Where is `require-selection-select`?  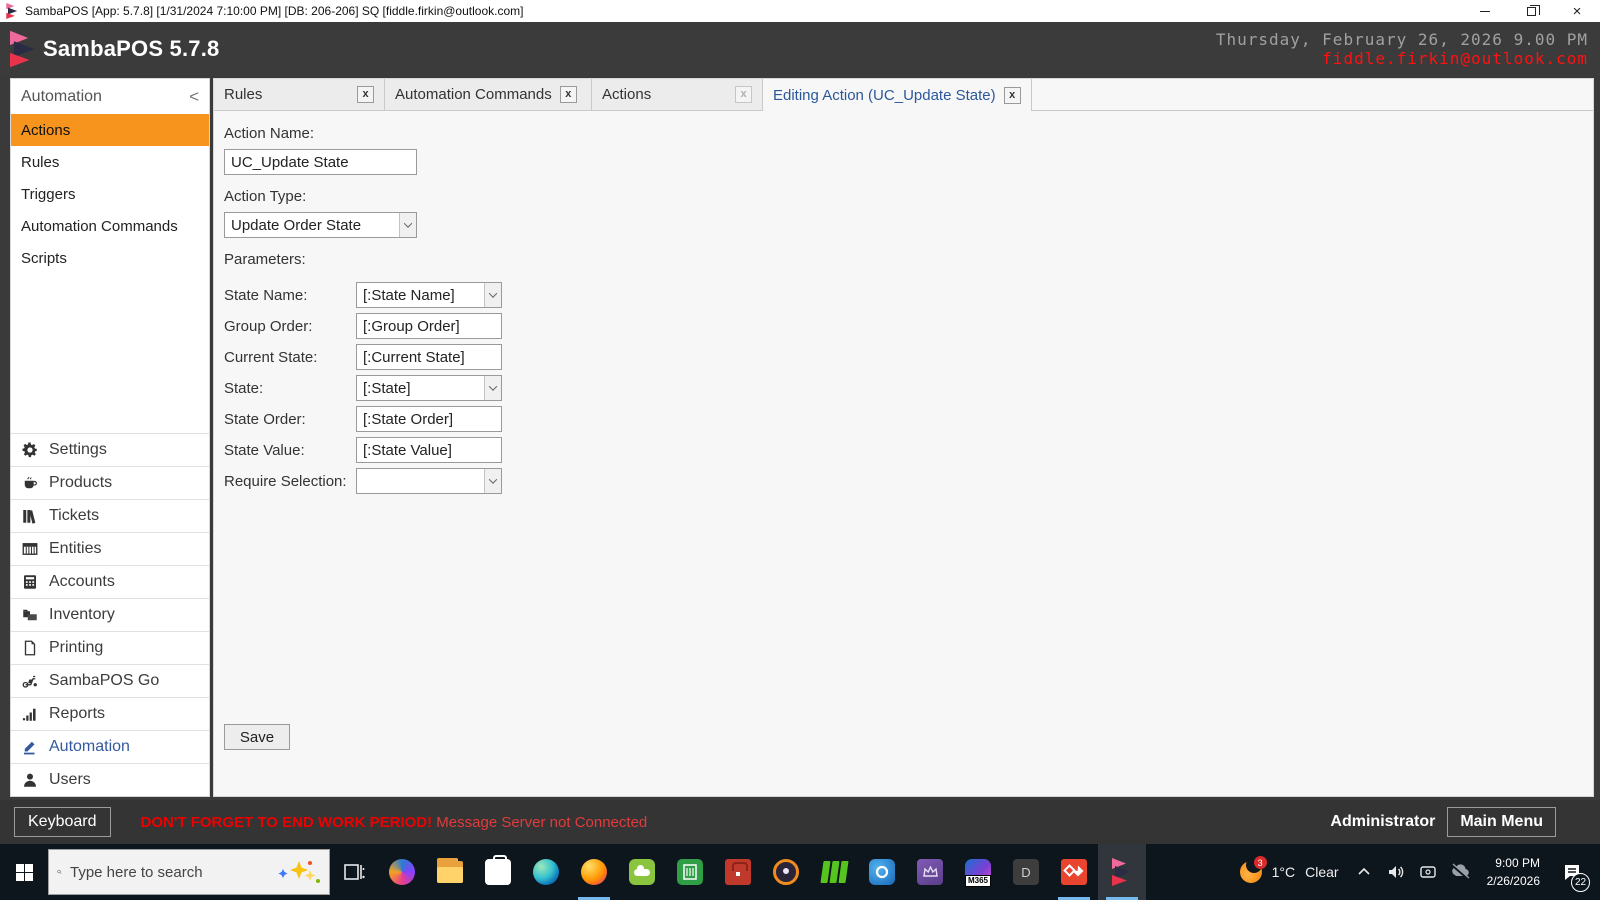
require-selection-select is located at coordinates (429, 481).